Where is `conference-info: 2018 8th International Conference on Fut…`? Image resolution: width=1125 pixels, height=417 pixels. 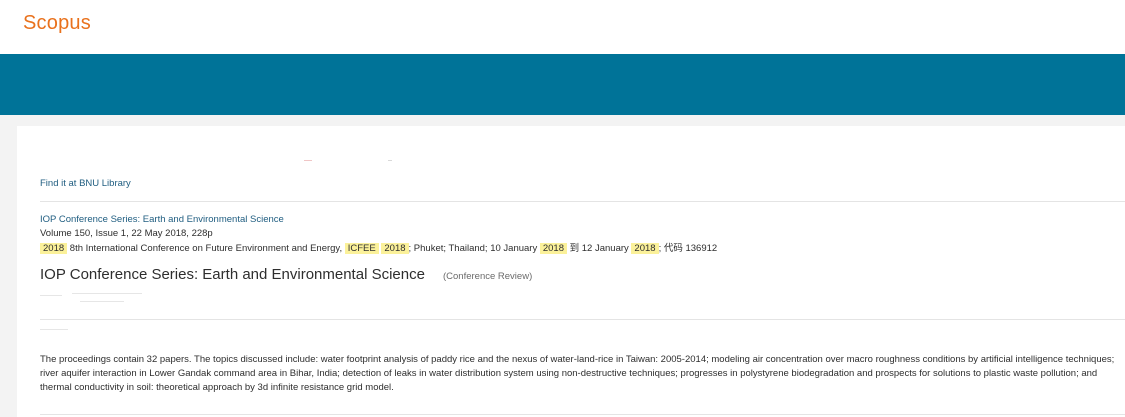 conference-info: 2018 8th International Conference on Fut… is located at coordinates (378, 248).